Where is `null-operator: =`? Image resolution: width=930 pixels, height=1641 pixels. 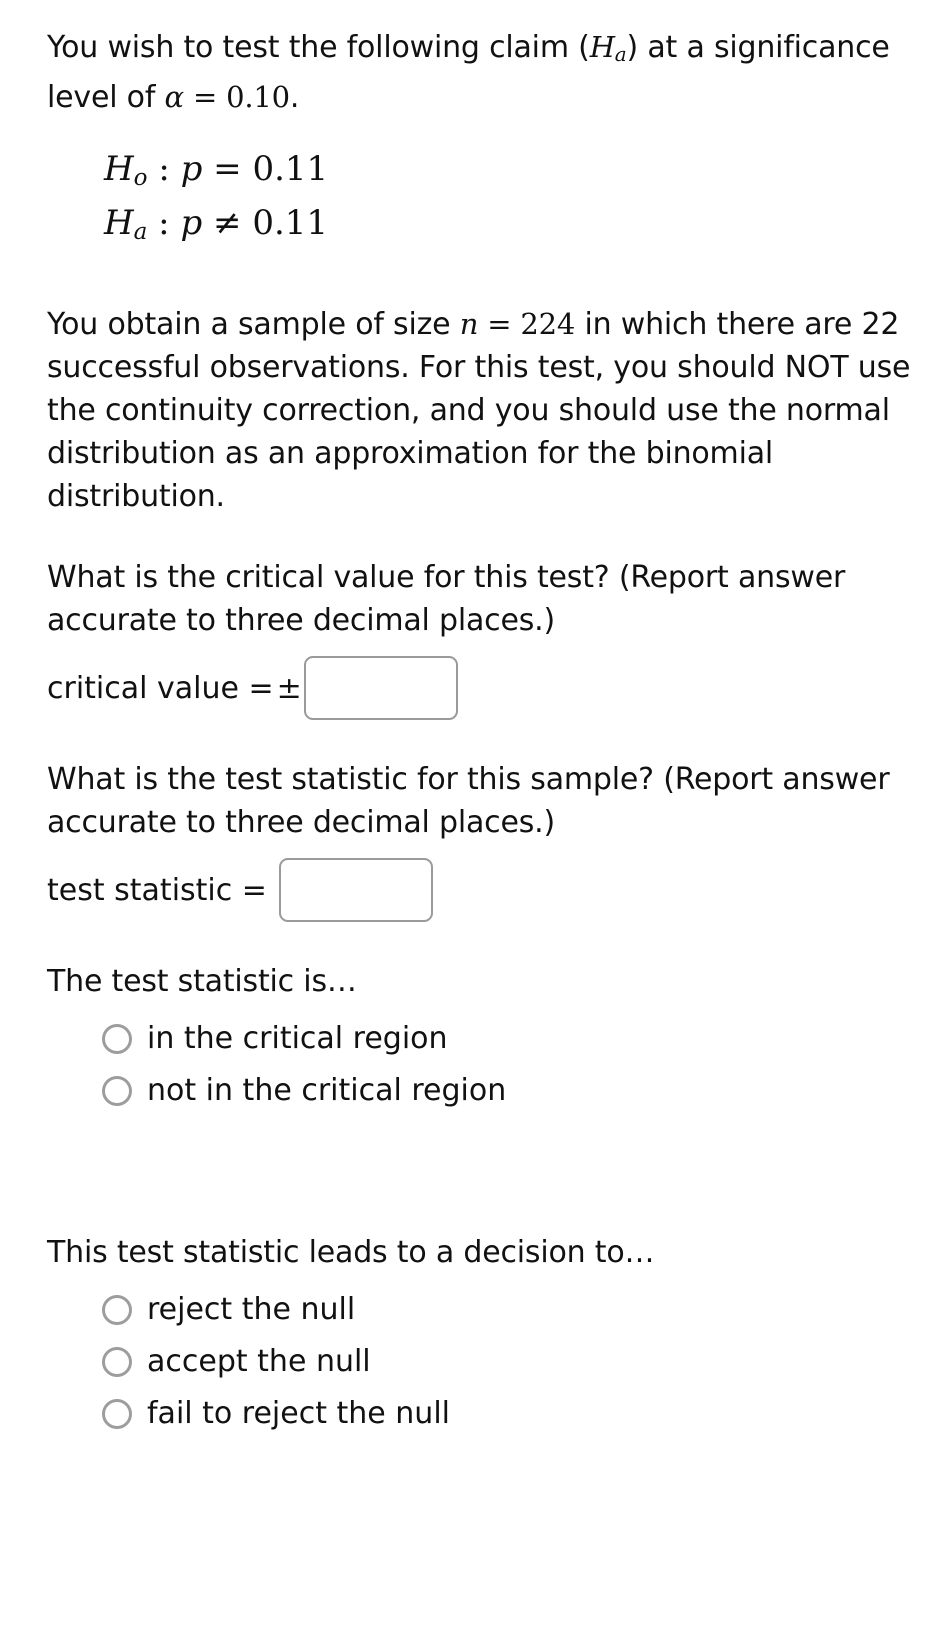
null-operator: = is located at coordinates (227, 169).